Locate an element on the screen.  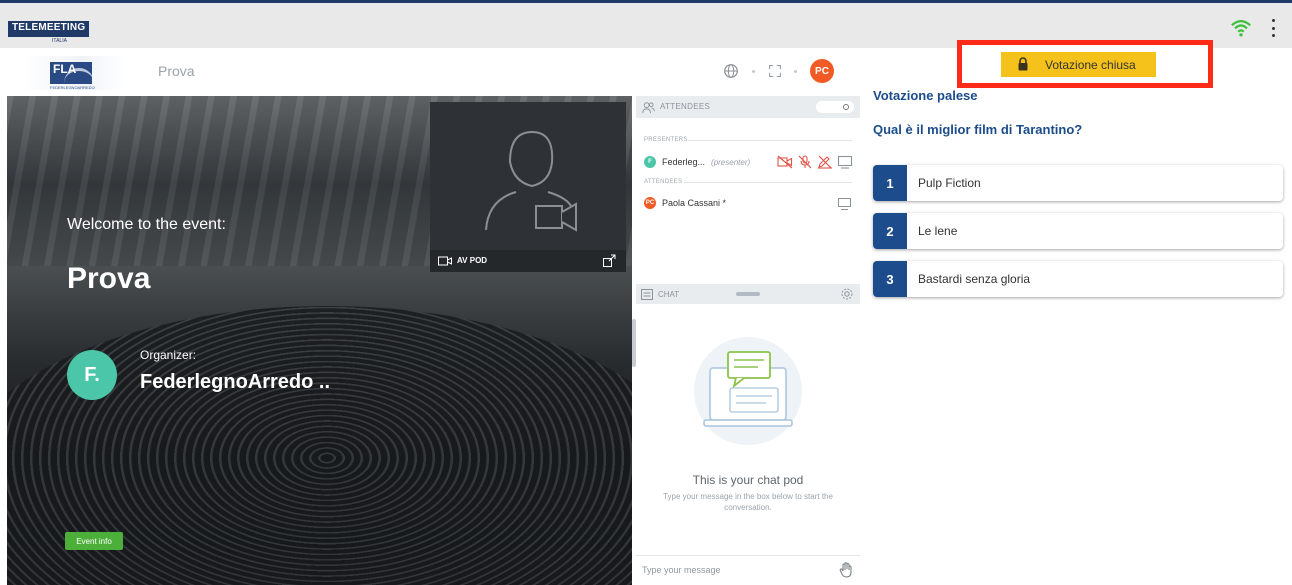
poll-option-number: 2 is located at coordinates (890, 231).